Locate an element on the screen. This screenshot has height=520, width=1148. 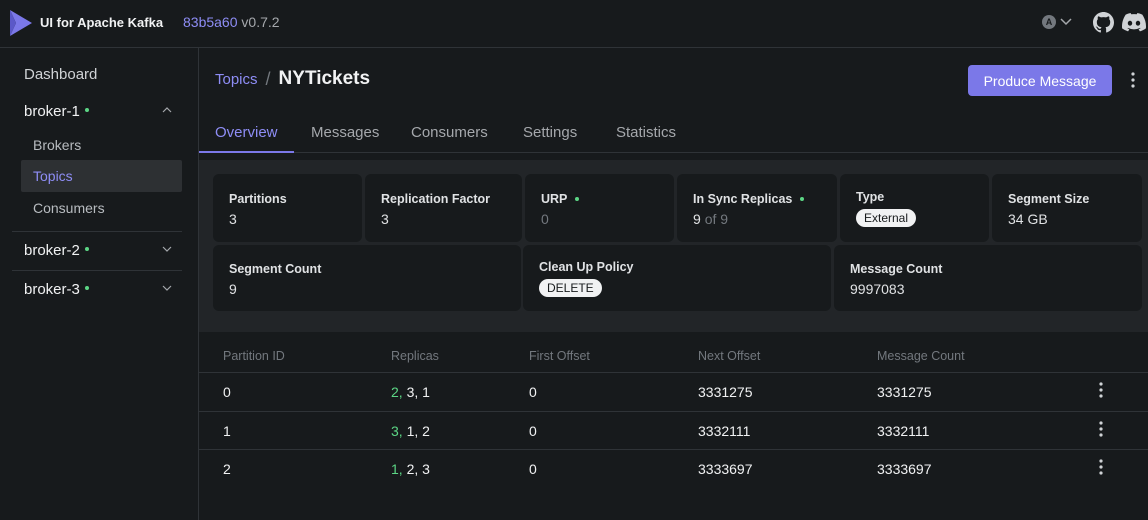
discord-icon is located at coordinates (1134, 22).